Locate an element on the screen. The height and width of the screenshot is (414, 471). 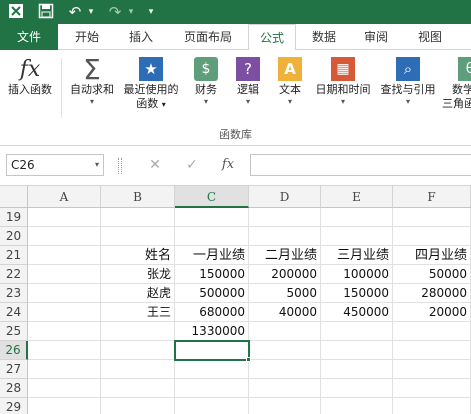
cell-b19 is located at coordinates (138, 217).